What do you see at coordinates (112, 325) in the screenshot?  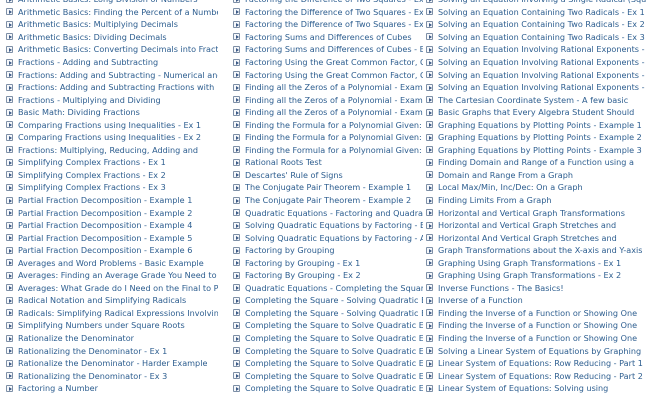 I see `lesson-link: Simplifying Numbers under Square Roots` at bounding box center [112, 325].